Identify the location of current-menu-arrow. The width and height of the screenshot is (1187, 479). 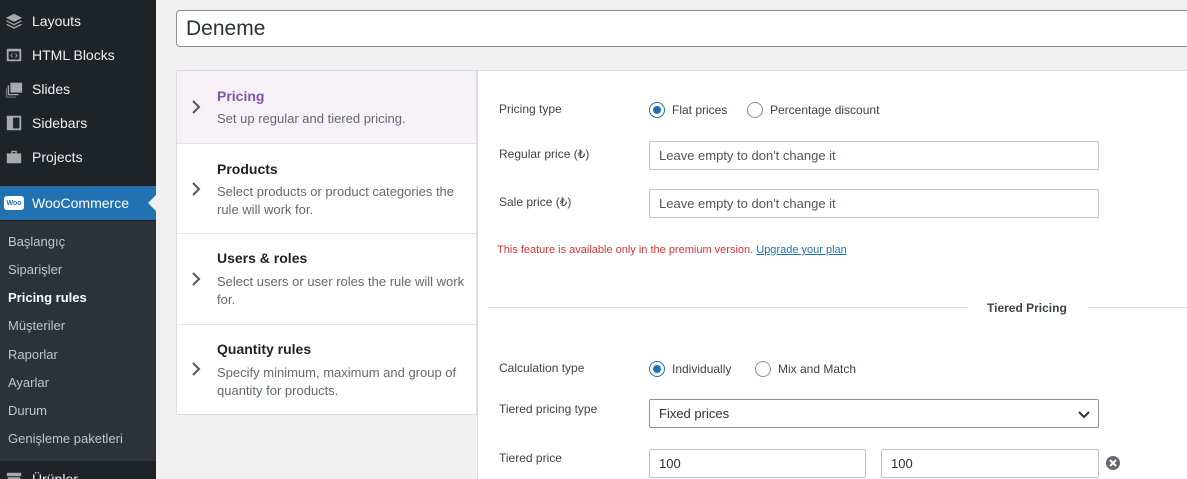
(152, 203).